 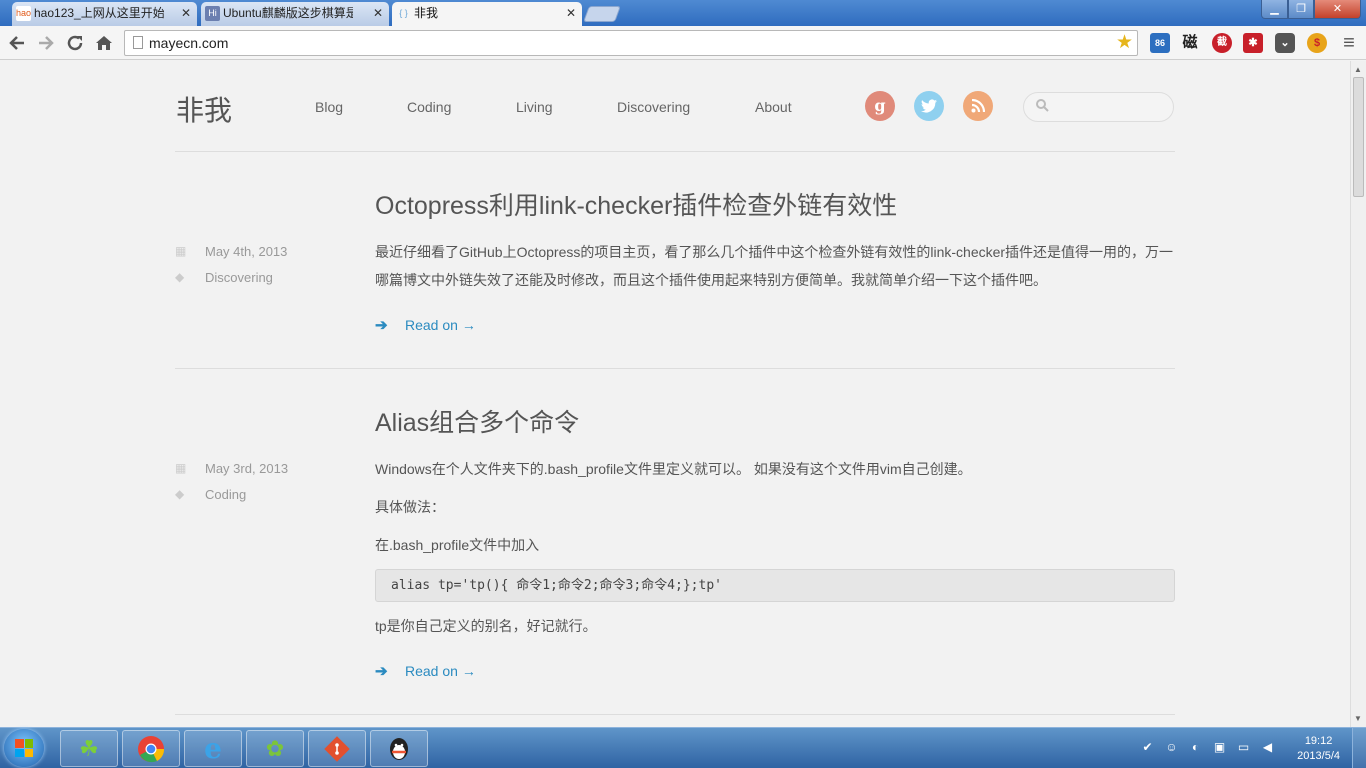 I want to click on scroll-down-icon: ▼, so click(x=1358, y=718).